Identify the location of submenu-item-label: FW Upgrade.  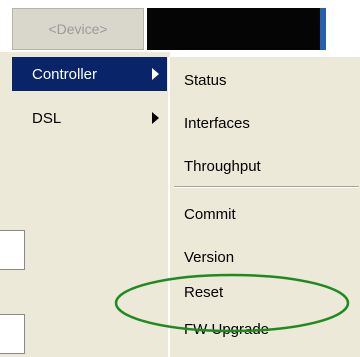
(227, 329).